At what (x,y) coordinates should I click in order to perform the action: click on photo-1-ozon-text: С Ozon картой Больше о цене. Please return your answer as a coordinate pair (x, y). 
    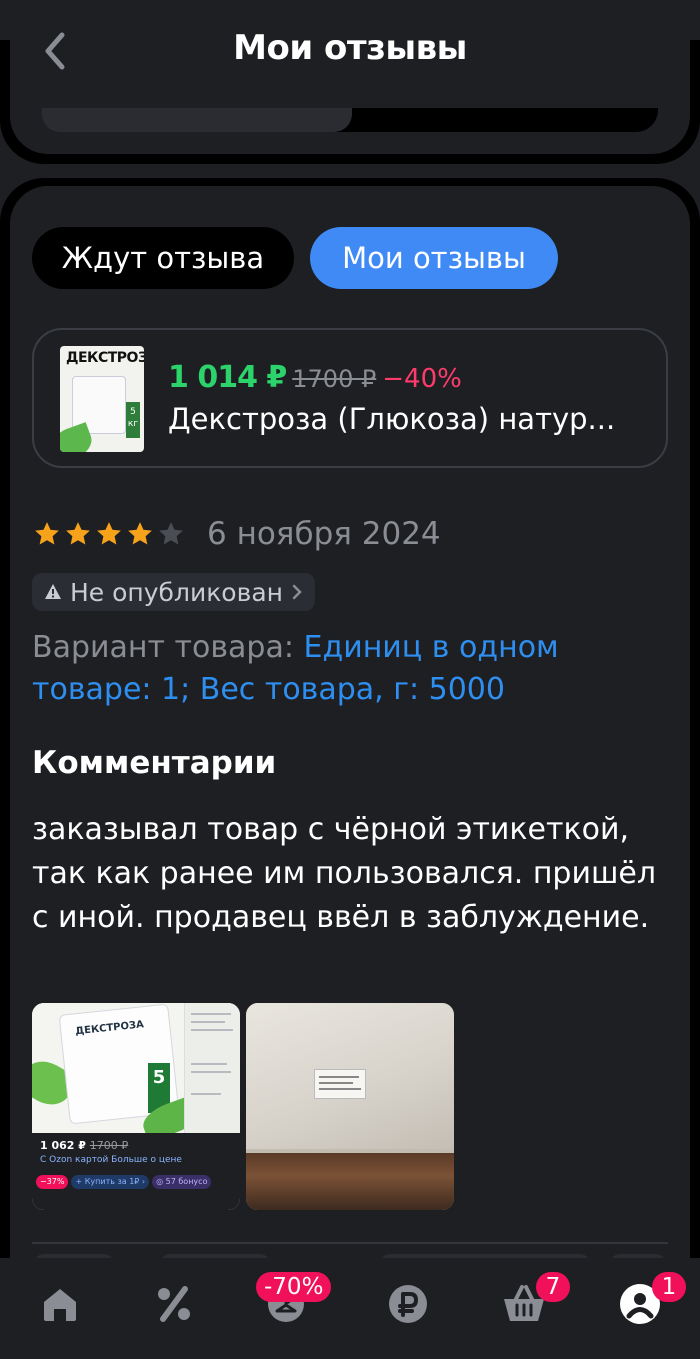
    Looking at the image, I should click on (111, 1160).